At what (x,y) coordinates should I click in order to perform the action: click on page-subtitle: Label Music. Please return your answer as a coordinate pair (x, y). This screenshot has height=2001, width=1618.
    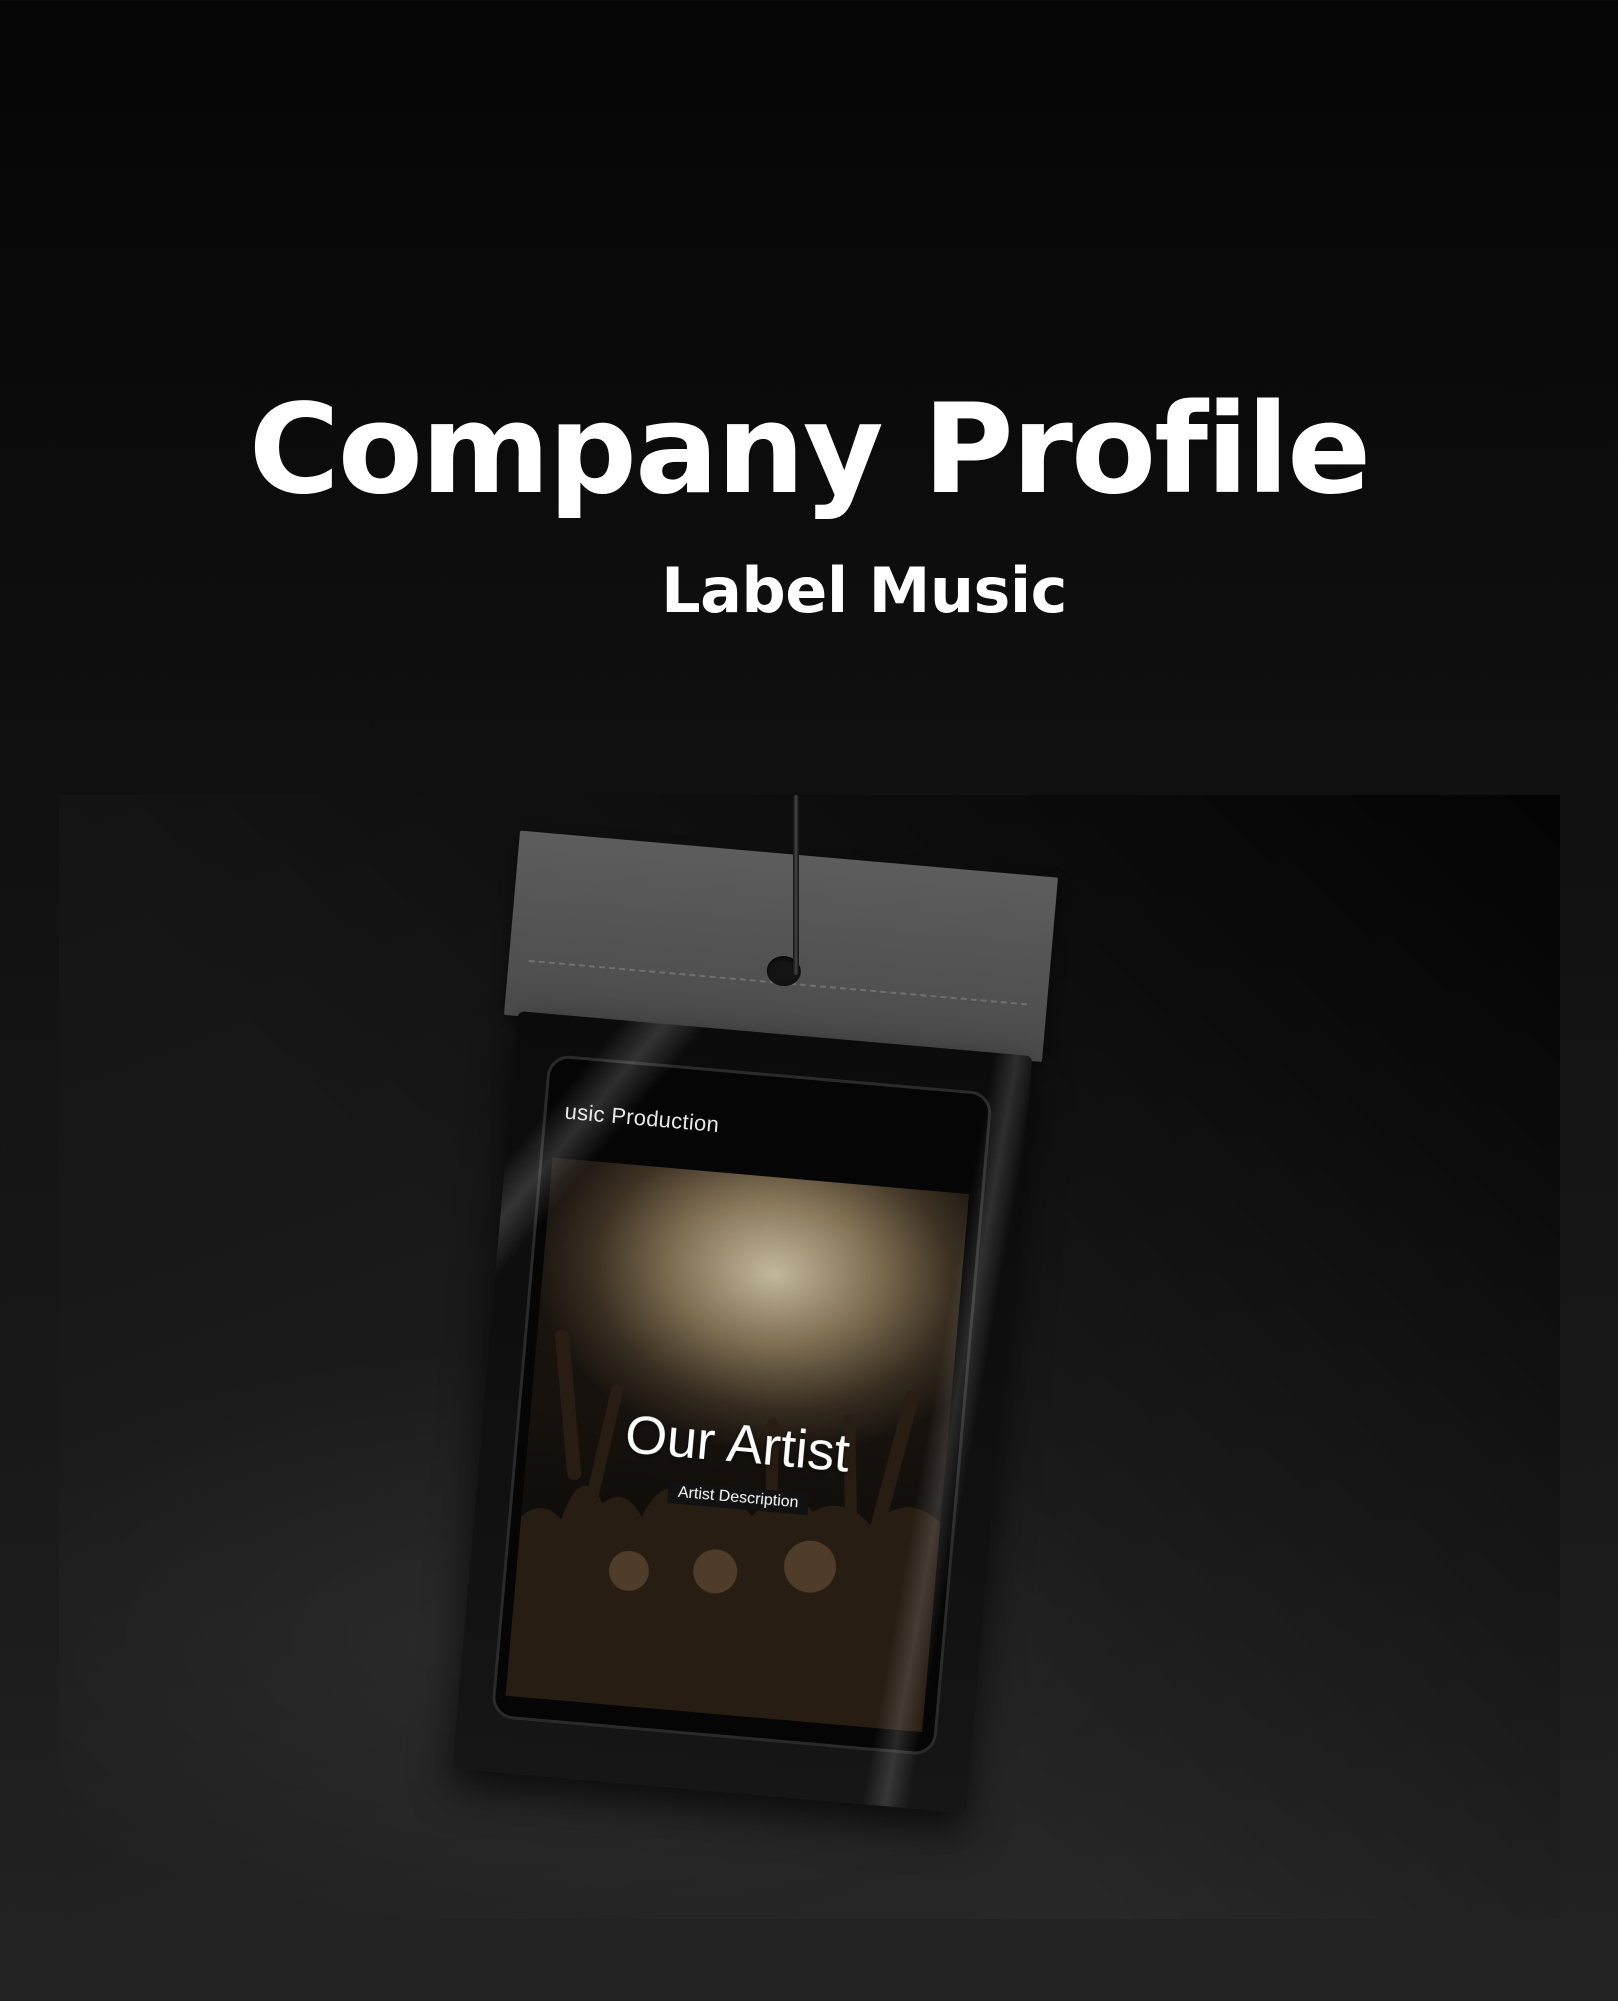
    Looking at the image, I should click on (864, 590).